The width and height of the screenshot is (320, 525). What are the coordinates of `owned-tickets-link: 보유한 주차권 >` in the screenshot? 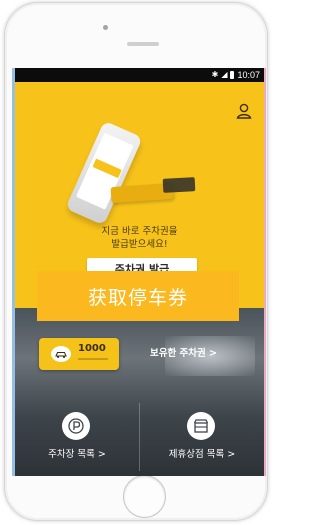 It's located at (183, 354).